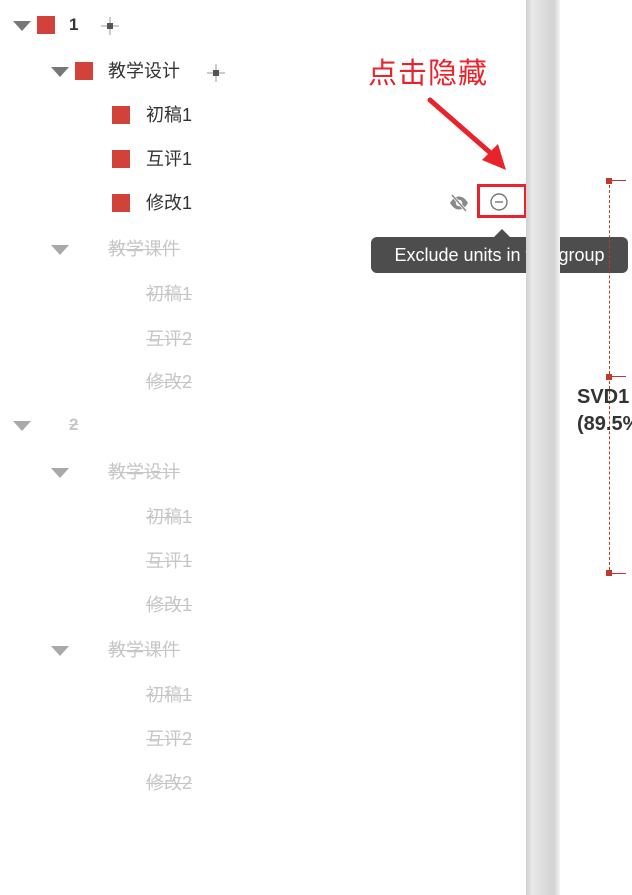 The image size is (632, 895). I want to click on tree-leaf-unit: 互评1, so click(120, 159).